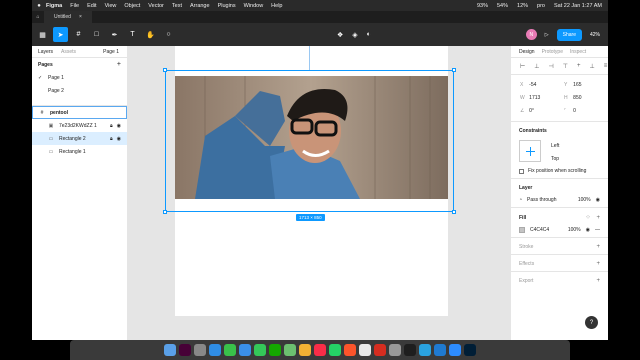 Image resolution: width=640 pixels, height=360 pixels. I want to click on layer-image: ▣ 7e23d2KWdZZ 1 🔒︎ ◉, so click(79, 125).